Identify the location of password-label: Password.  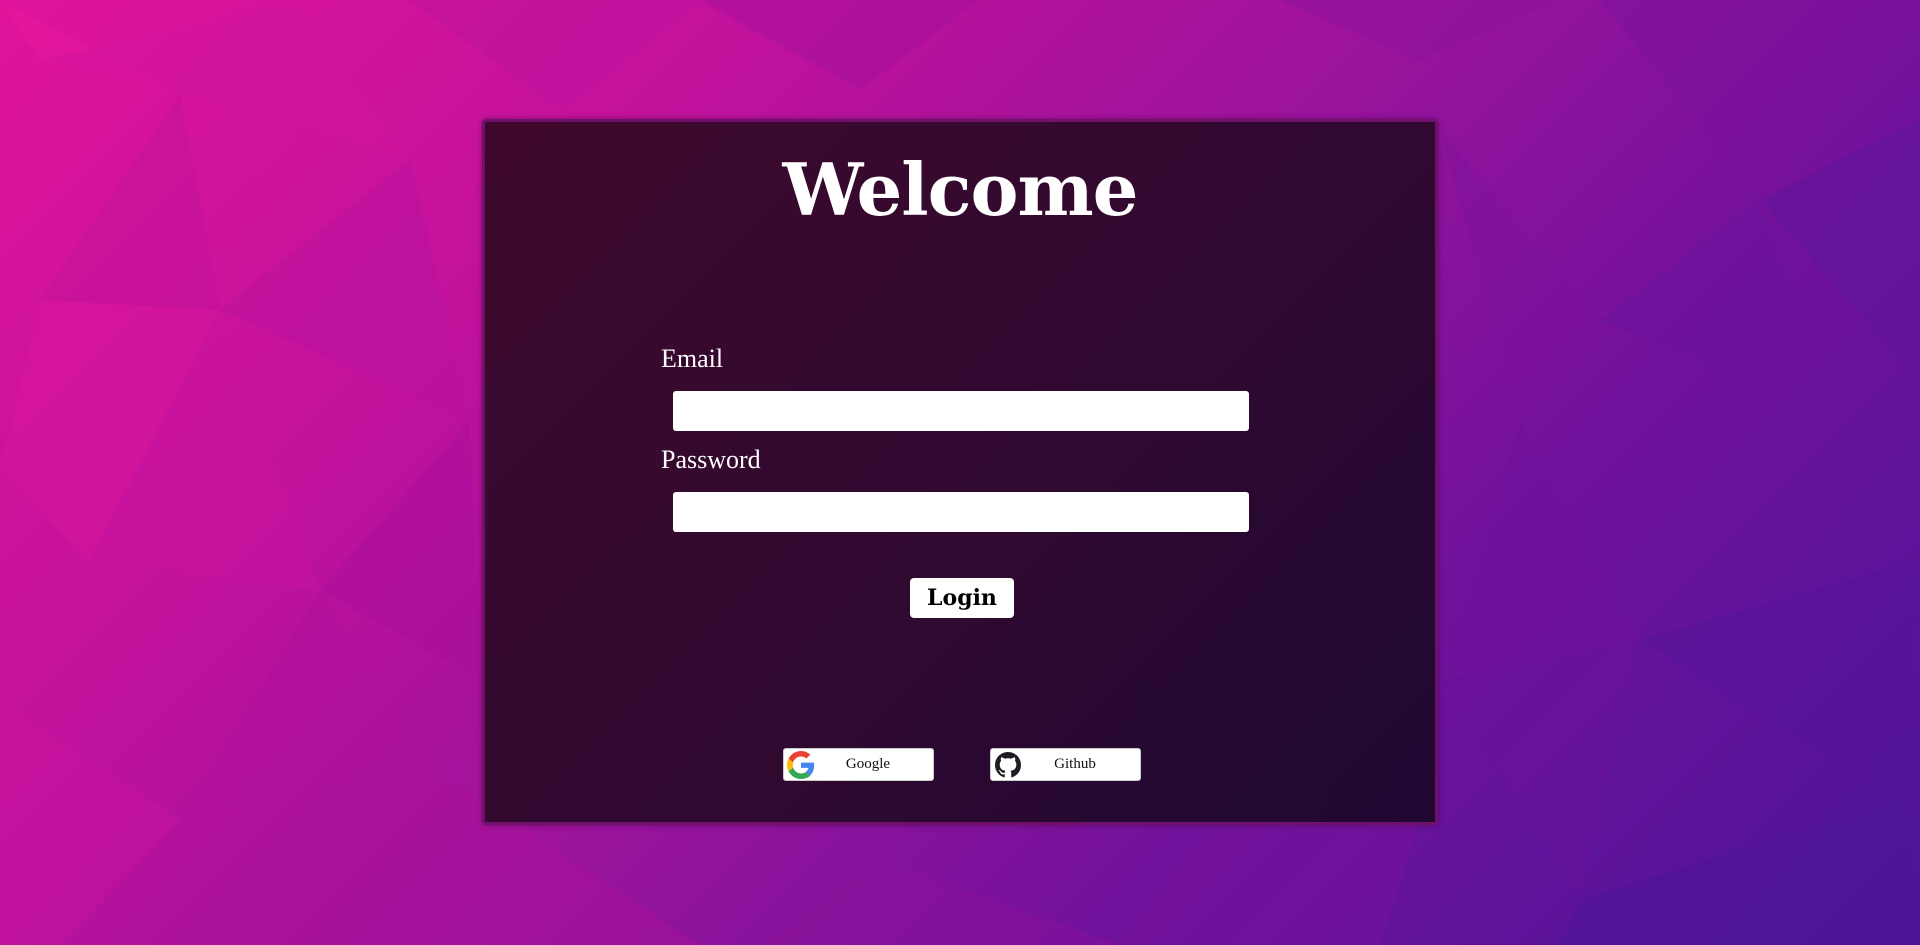
(711, 459).